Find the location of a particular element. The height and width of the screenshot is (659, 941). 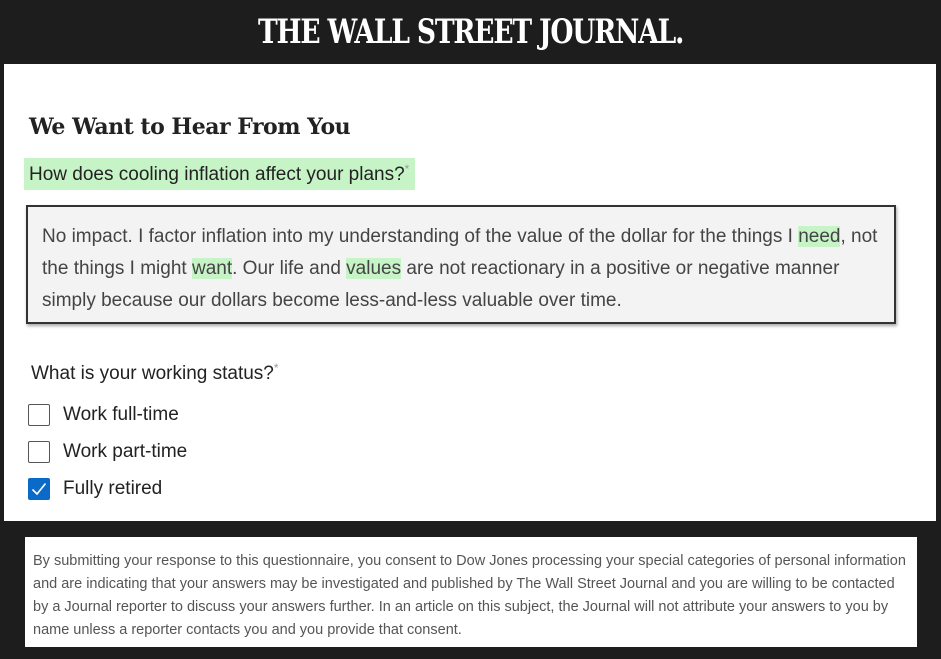

option-label: Fully retired is located at coordinates (113, 488).